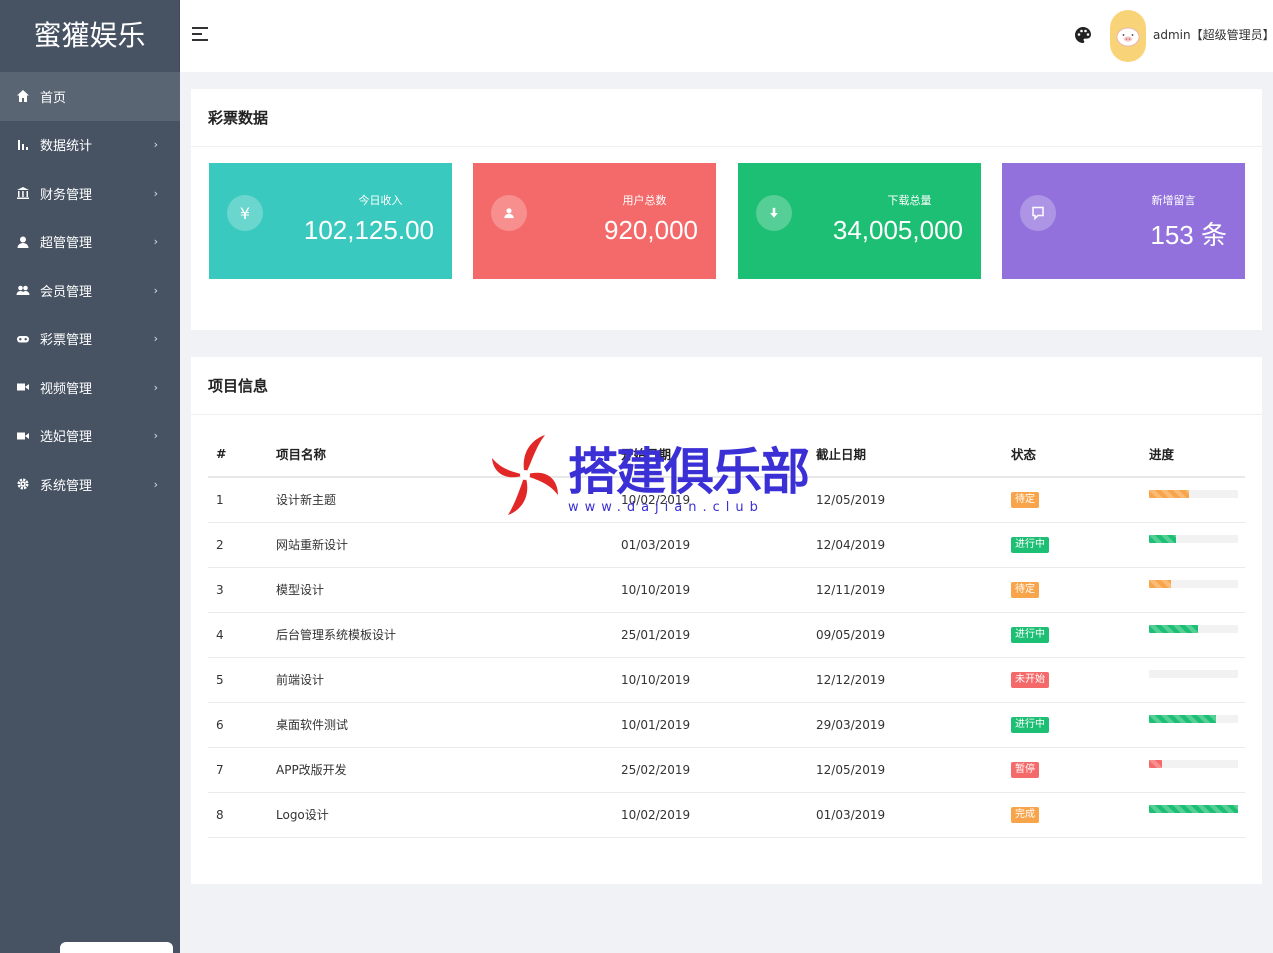  What do you see at coordinates (238, 725) in the screenshot?
I see `row-id: 6` at bounding box center [238, 725].